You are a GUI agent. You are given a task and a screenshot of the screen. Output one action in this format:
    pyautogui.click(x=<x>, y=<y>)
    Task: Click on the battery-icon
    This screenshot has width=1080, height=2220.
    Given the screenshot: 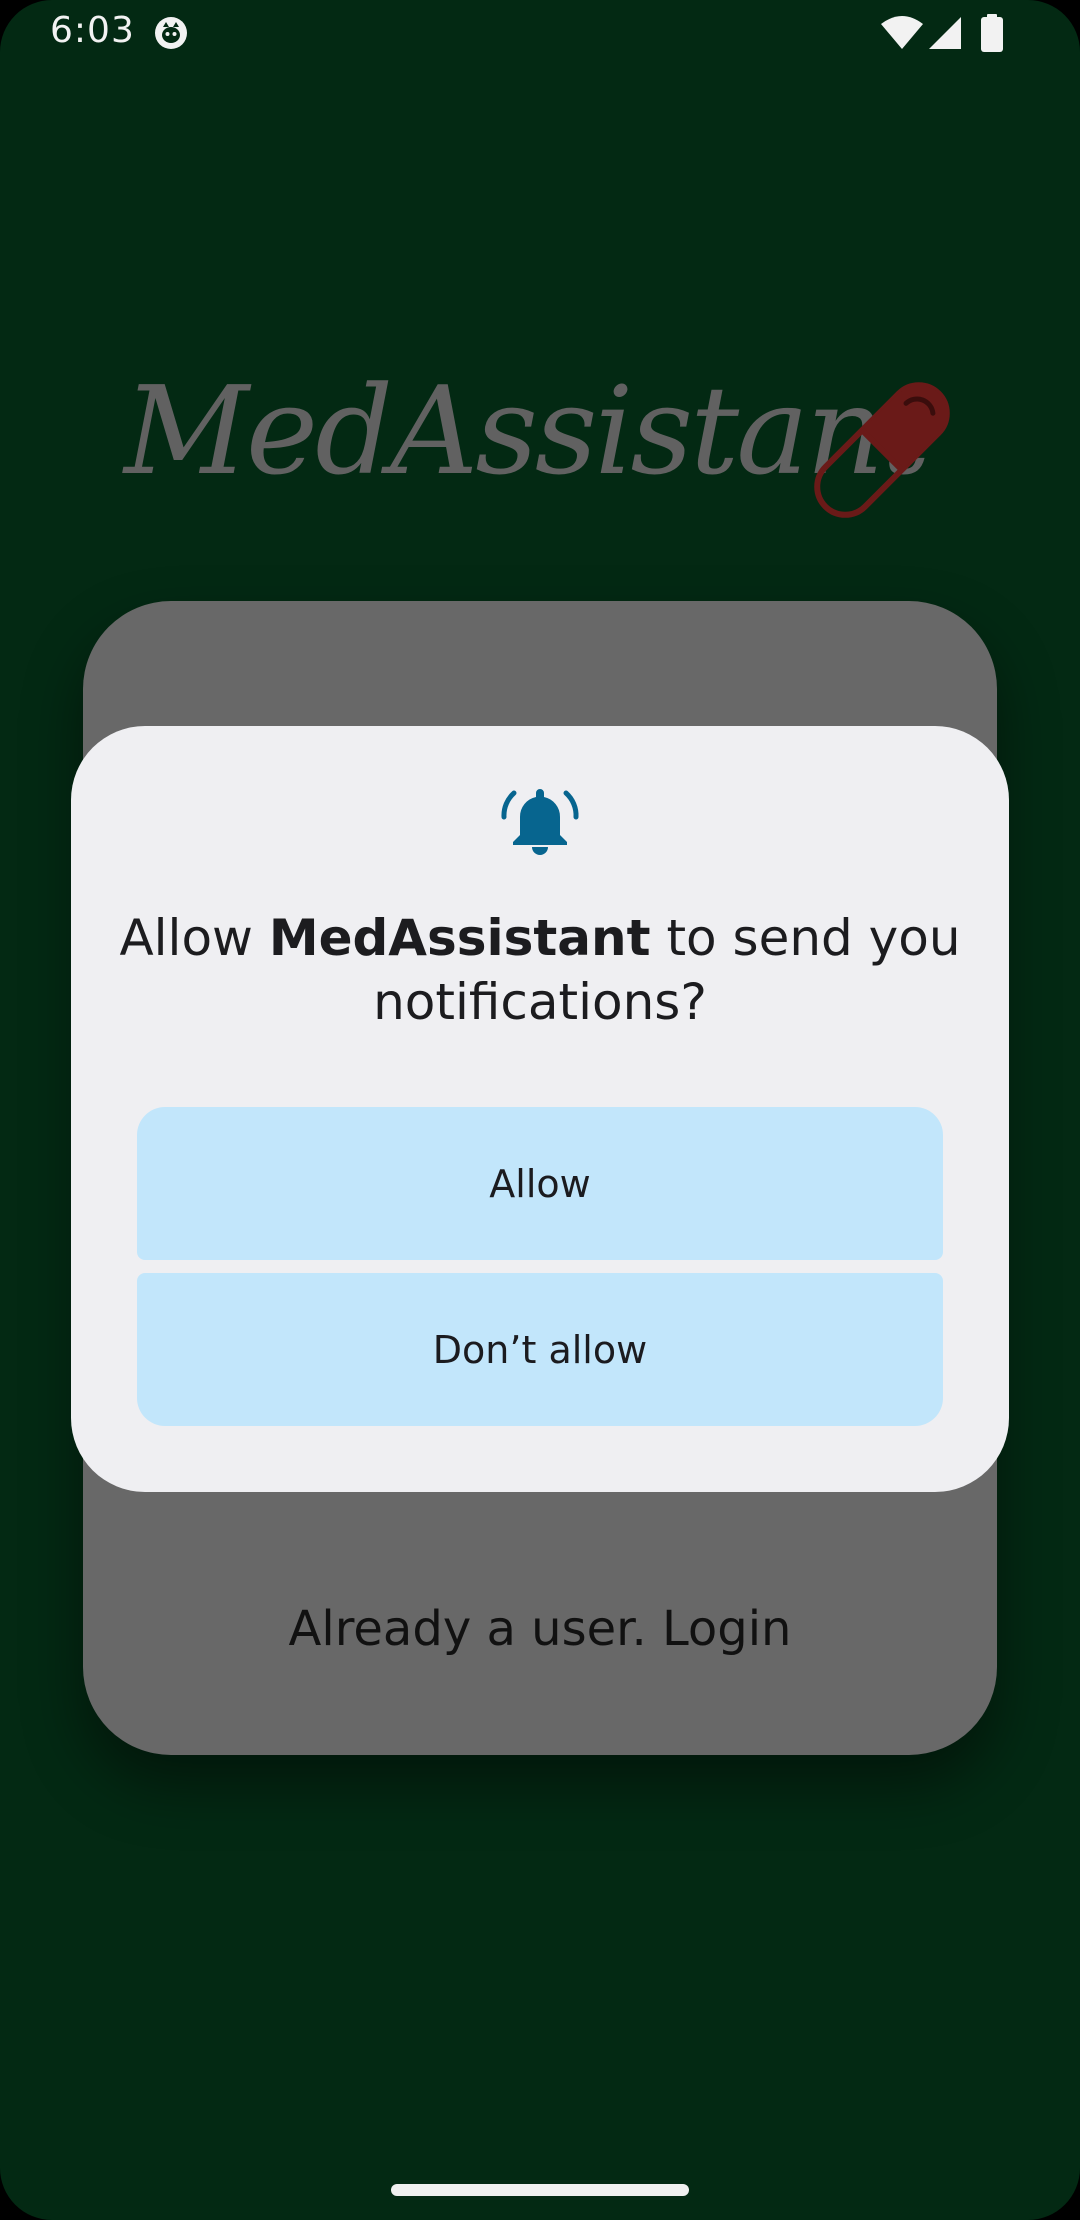 What is the action you would take?
    pyautogui.click(x=992, y=33)
    